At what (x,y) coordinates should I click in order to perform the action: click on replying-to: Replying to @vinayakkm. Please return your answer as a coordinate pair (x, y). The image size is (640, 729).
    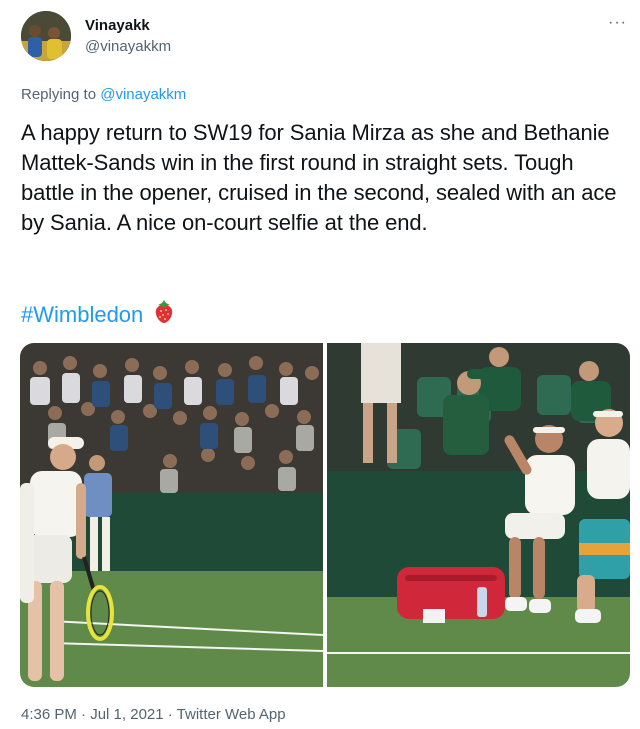
    Looking at the image, I should click on (103, 94).